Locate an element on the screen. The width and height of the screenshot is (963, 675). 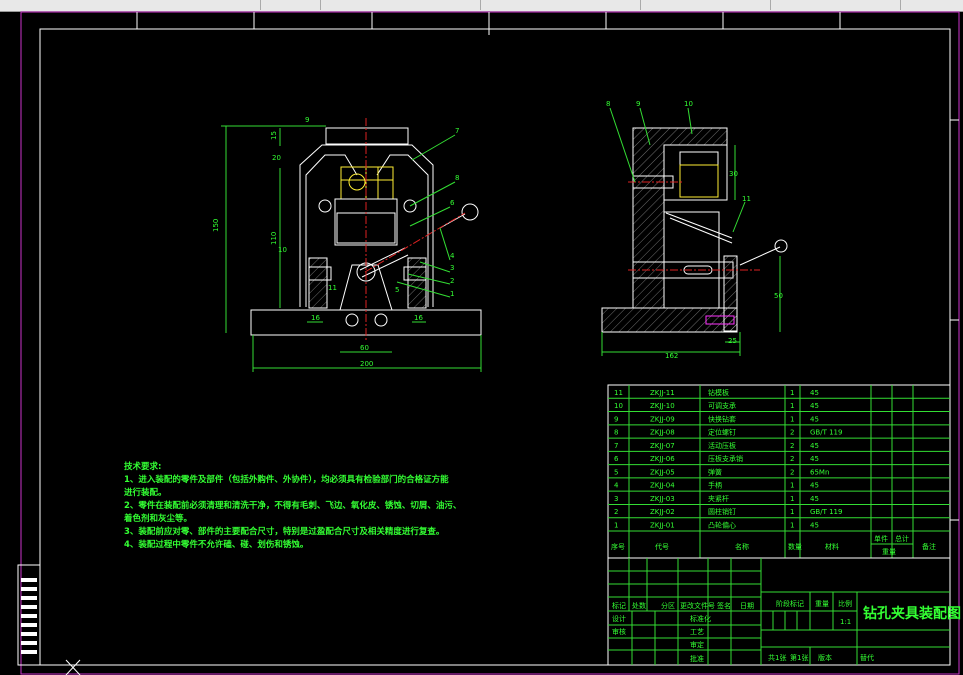
header-no: 序号 is located at coordinates (618, 546).